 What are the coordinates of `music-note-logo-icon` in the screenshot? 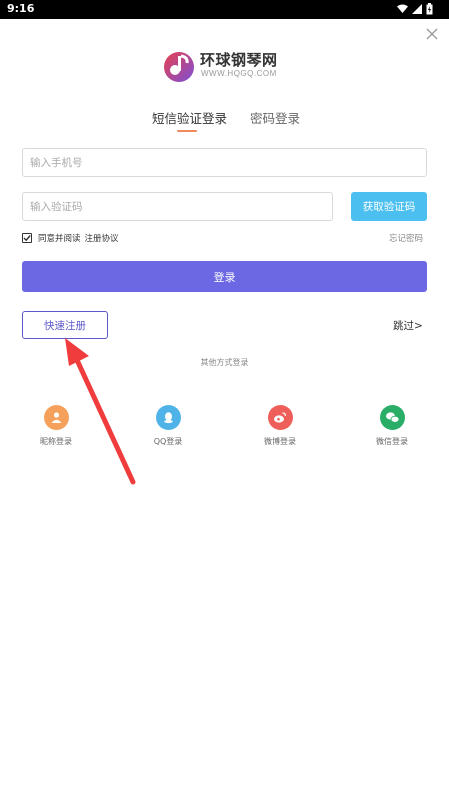 It's located at (179, 67).